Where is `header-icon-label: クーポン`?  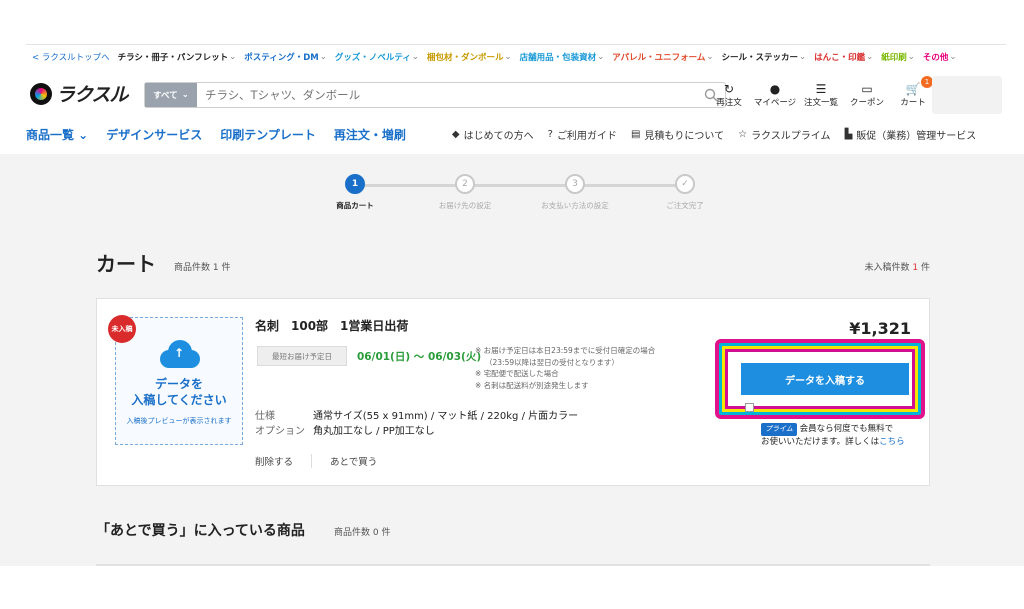
header-icon-label: クーポン is located at coordinates (866, 103).